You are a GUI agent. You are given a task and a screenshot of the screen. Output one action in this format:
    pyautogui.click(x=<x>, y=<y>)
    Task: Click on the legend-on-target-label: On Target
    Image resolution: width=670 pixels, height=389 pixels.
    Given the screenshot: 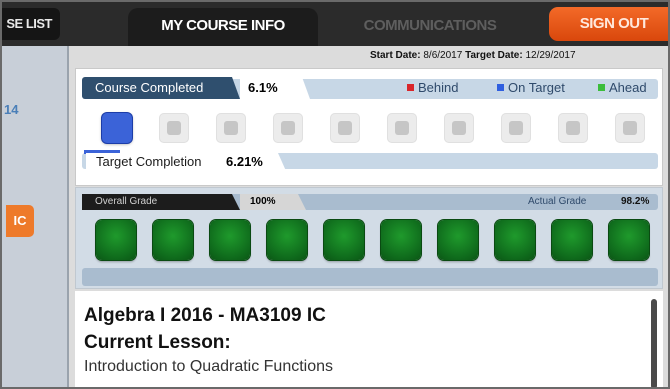 What is the action you would take?
    pyautogui.click(x=536, y=87)
    